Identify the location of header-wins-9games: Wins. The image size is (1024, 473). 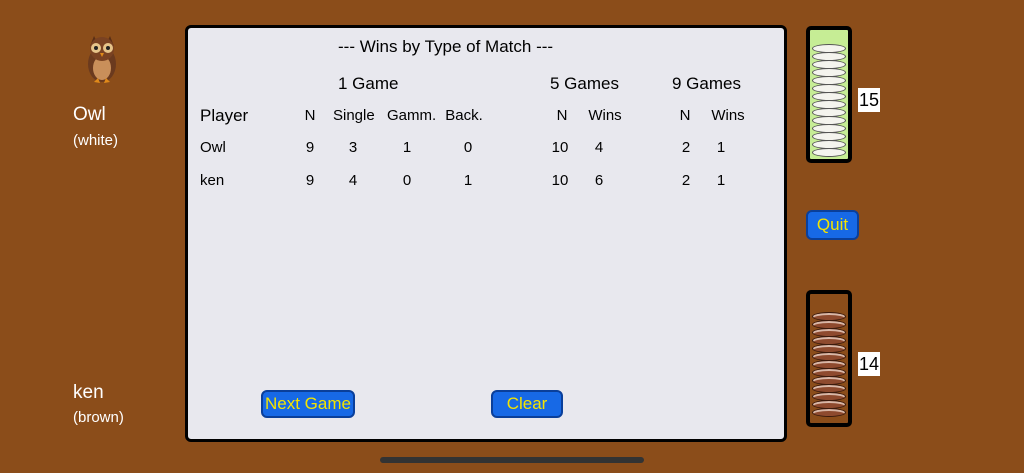
(728, 115).